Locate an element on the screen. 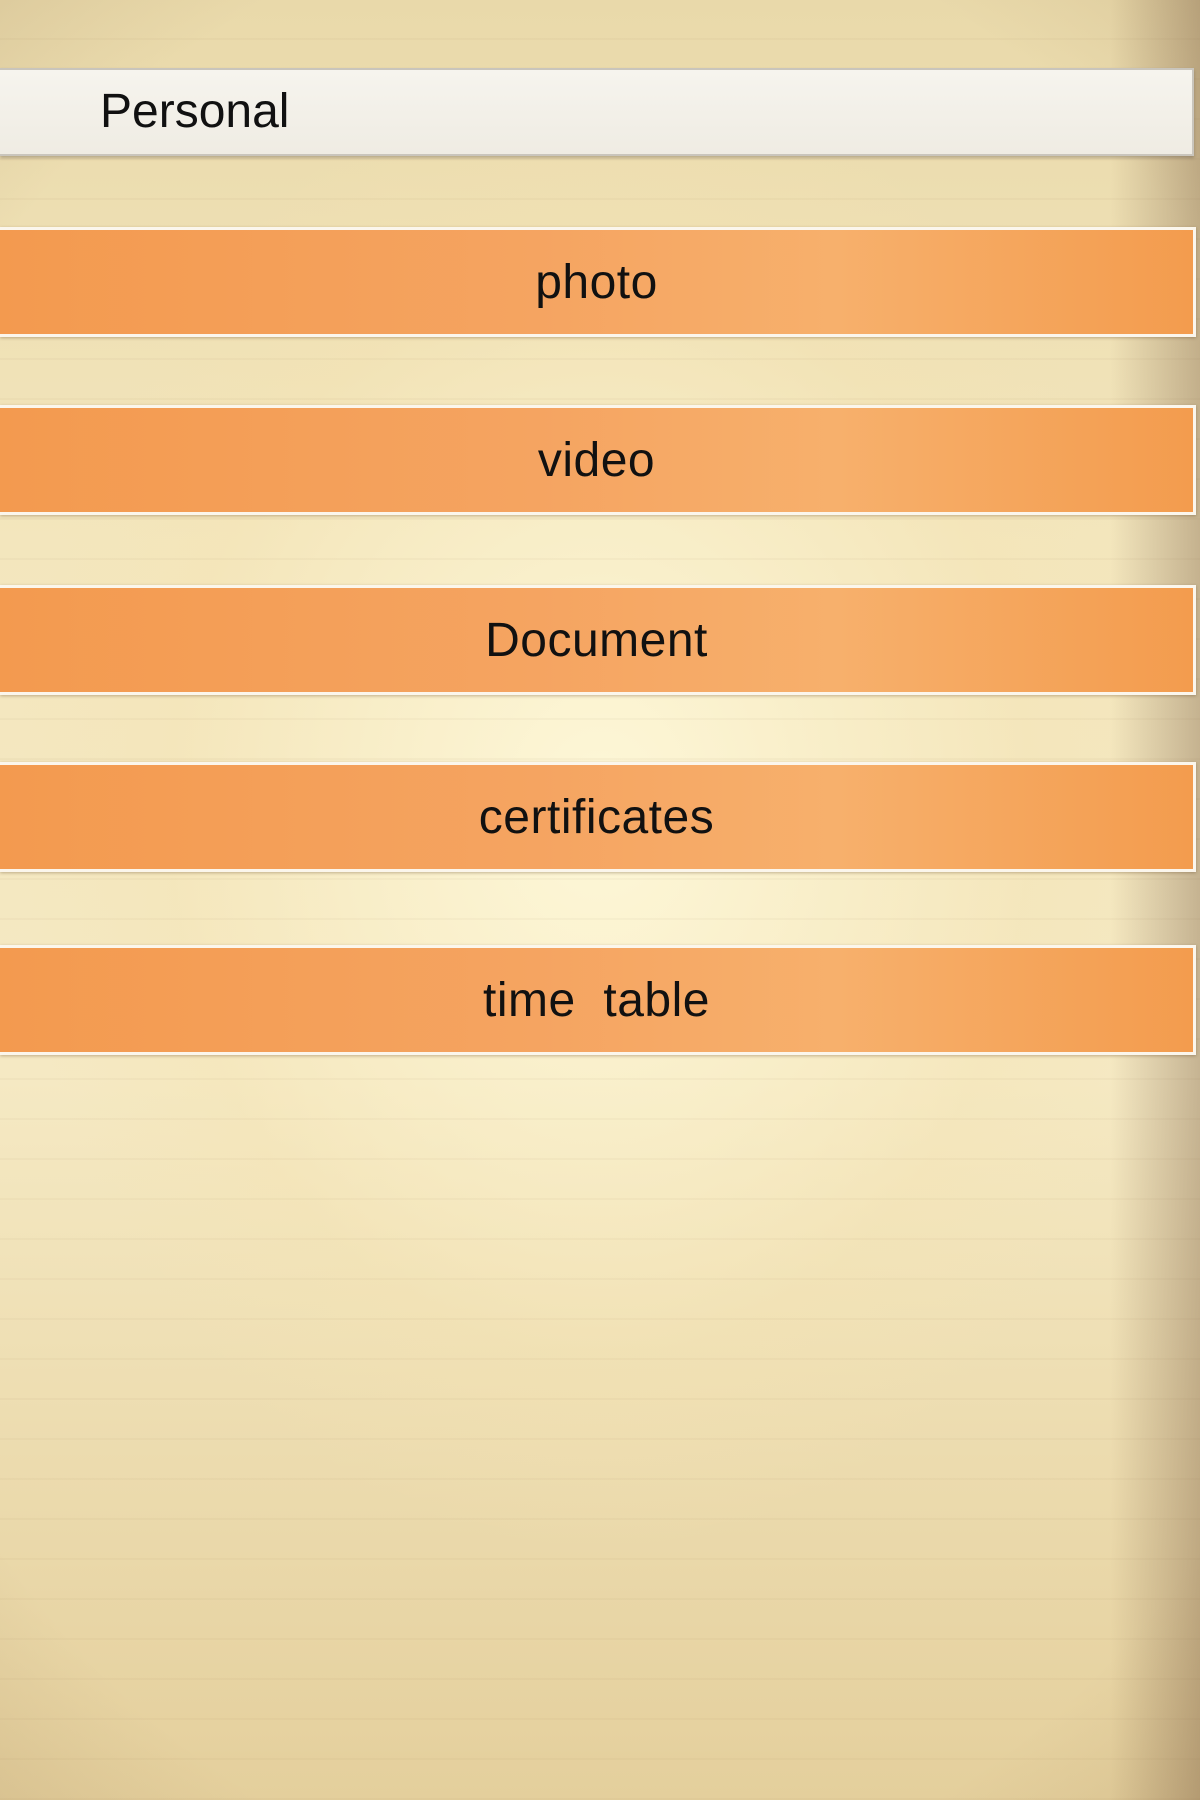  certificates-button: certificates is located at coordinates (598, 817).